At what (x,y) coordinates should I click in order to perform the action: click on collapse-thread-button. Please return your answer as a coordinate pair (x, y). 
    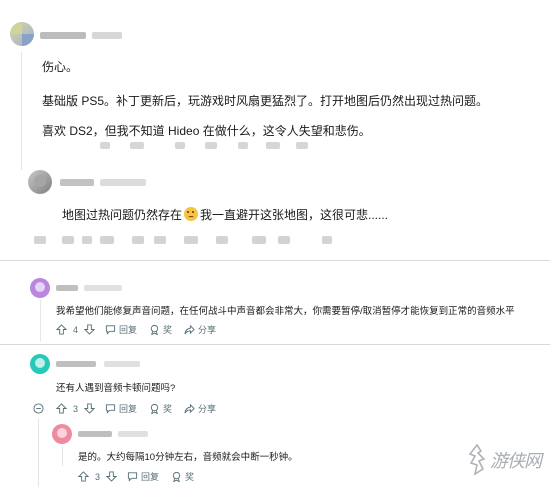
    Looking at the image, I should click on (38, 408).